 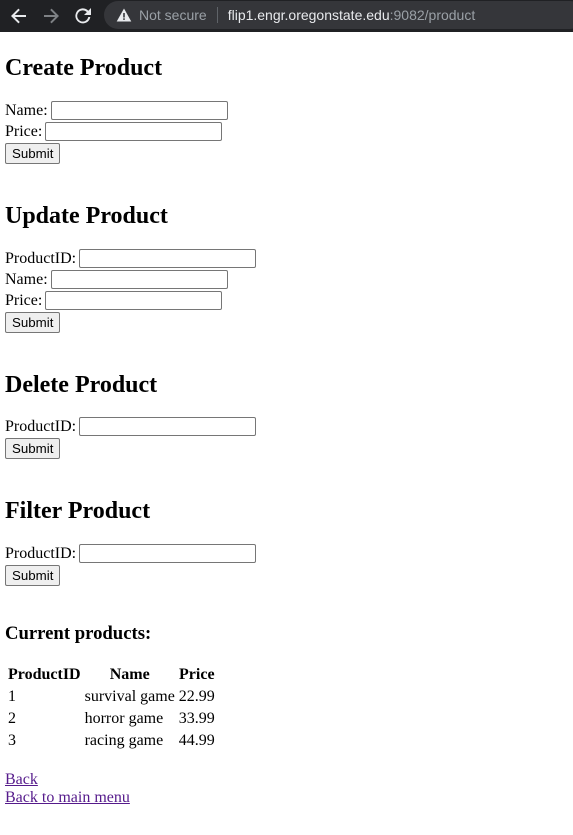 What do you see at coordinates (33, 322) in the screenshot?
I see `update-submit-button: Submit` at bounding box center [33, 322].